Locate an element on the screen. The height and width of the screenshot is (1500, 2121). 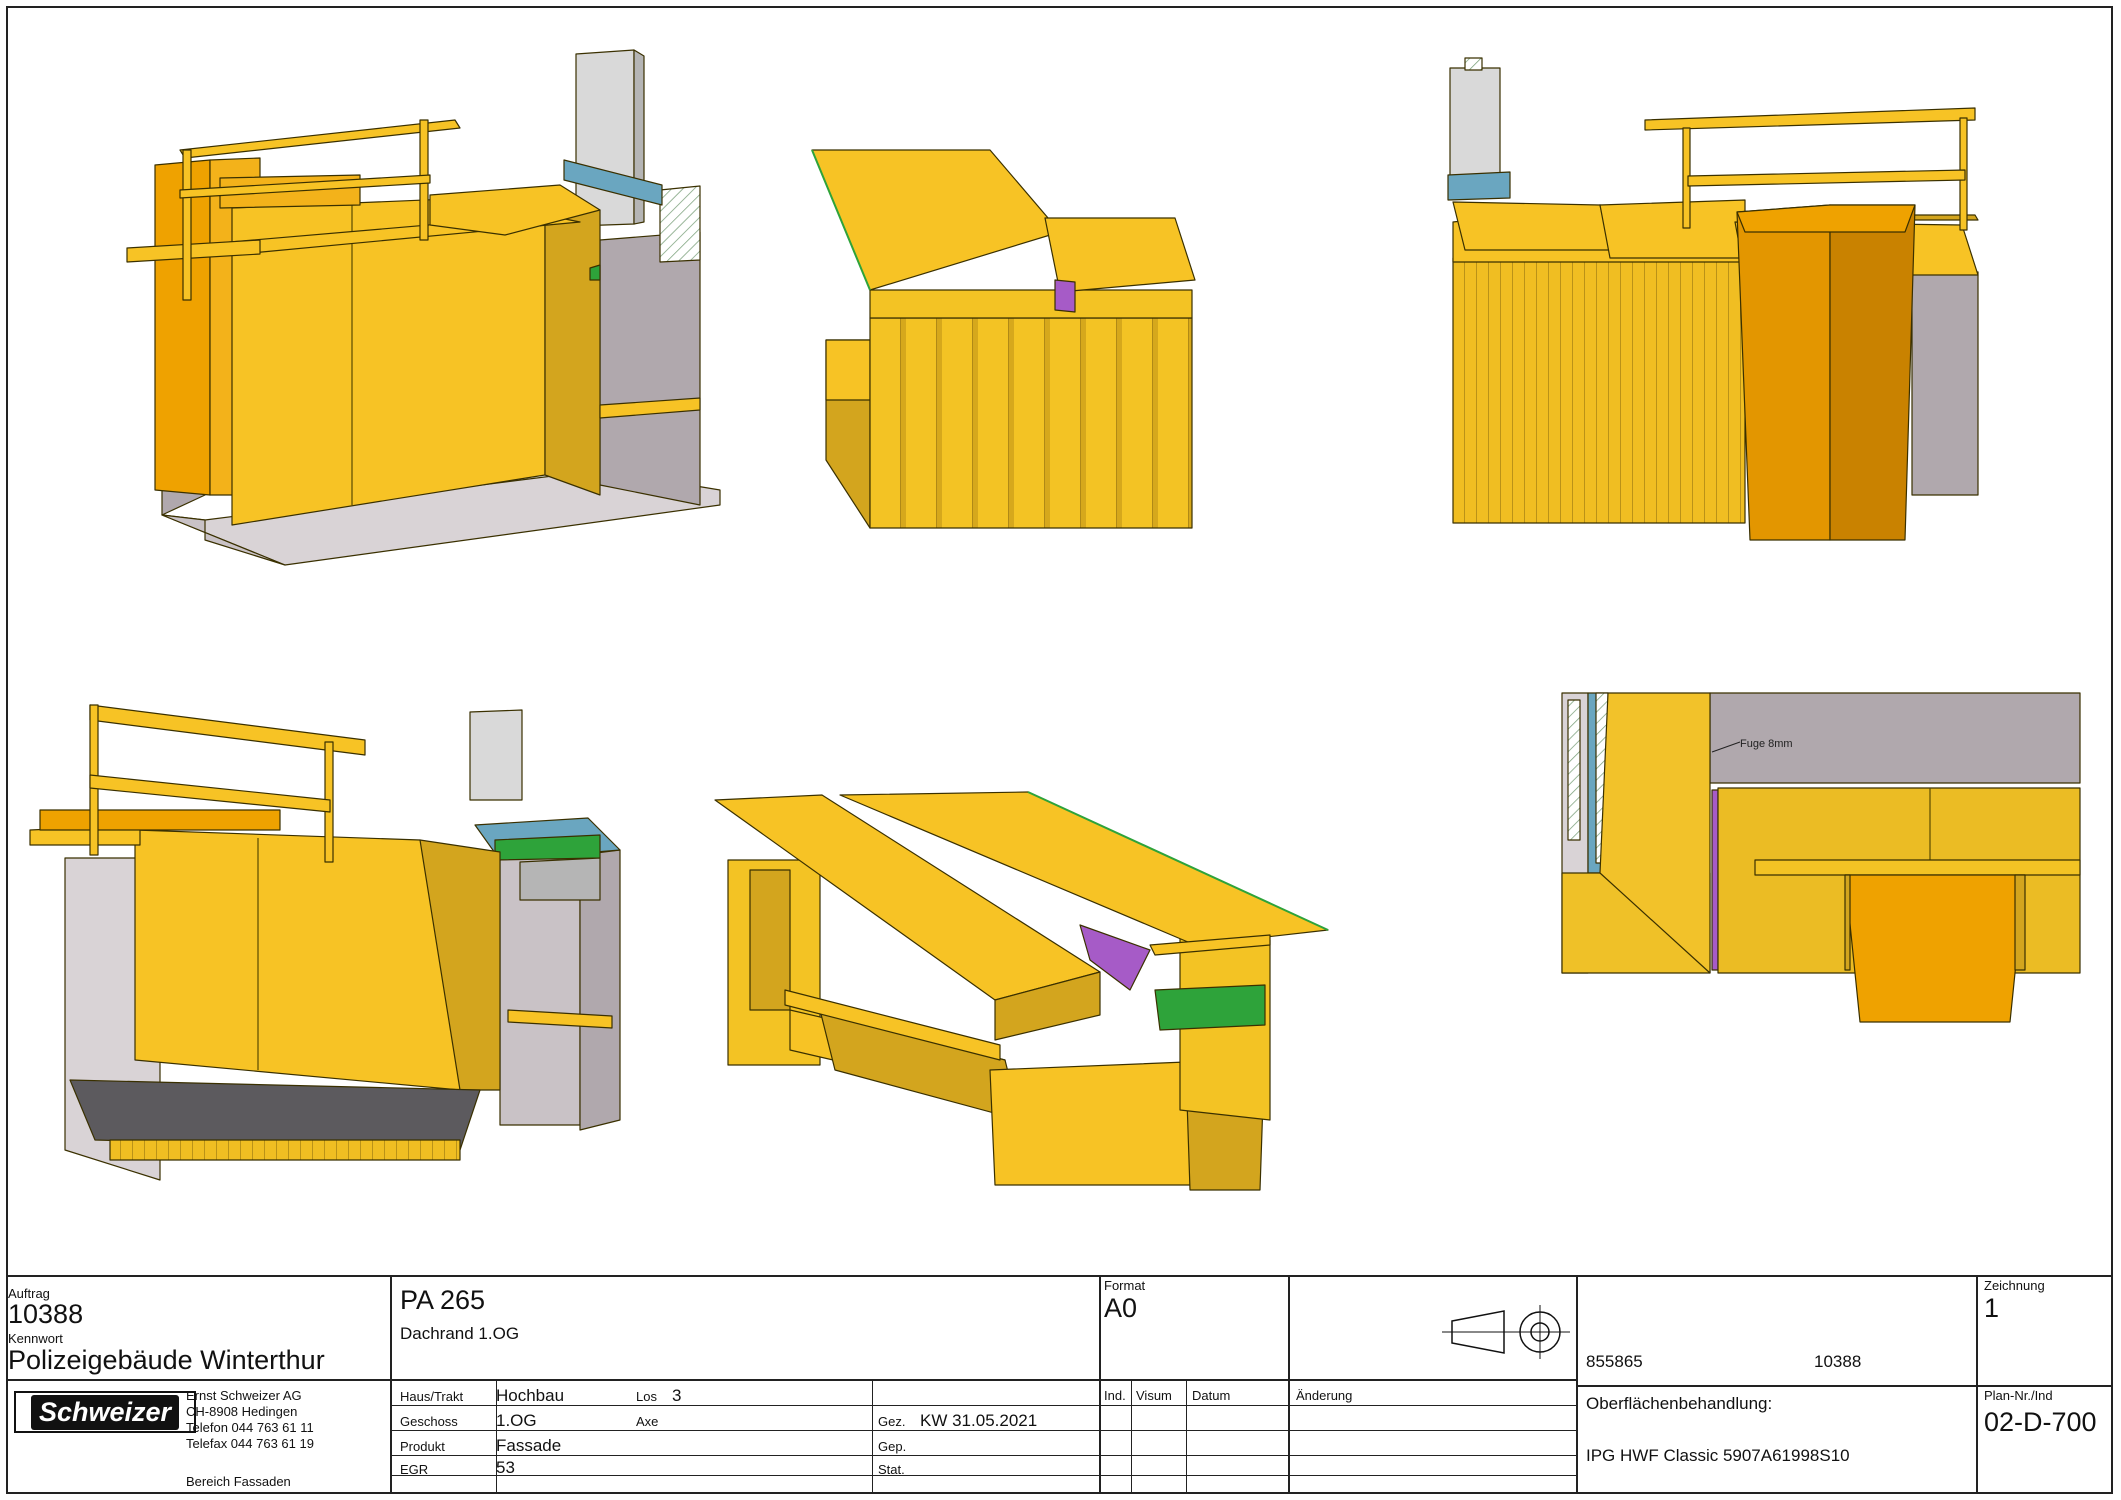
project-code: PA 265 is located at coordinates (443, 1300).